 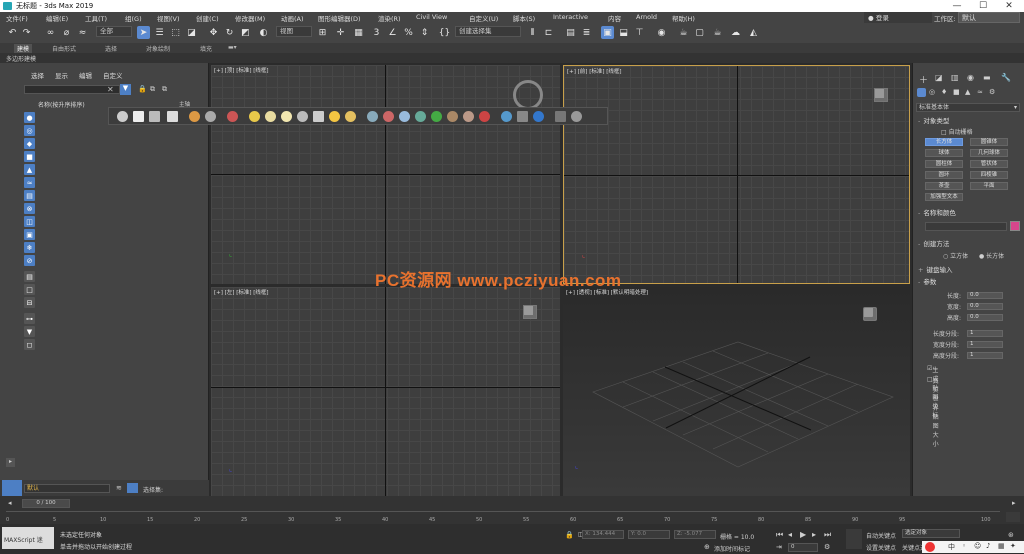 What do you see at coordinates (23, 48) in the screenshot?
I see `tab-modeling: 建模` at bounding box center [23, 48].